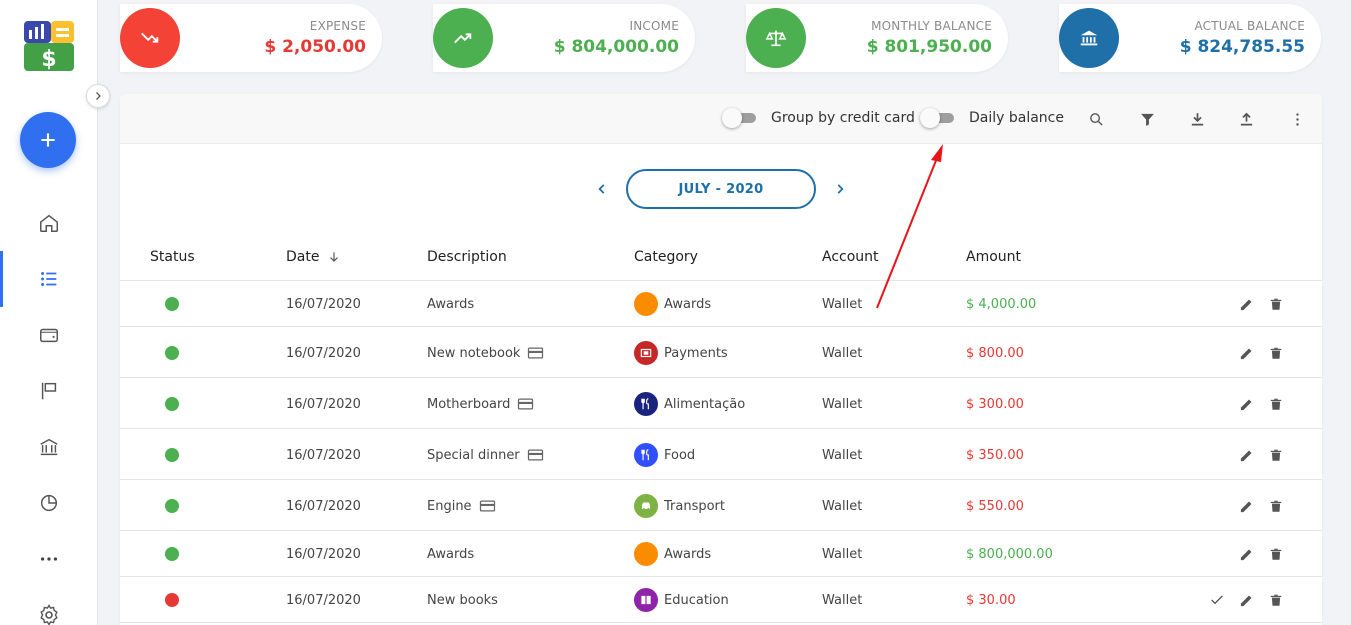  What do you see at coordinates (850, 257) in the screenshot?
I see `header-account: Account` at bounding box center [850, 257].